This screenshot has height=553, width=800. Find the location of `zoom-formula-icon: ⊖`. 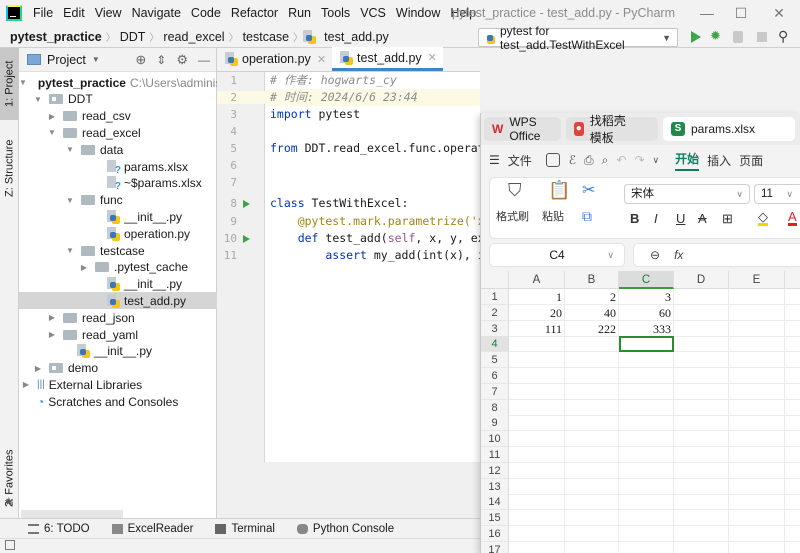

zoom-formula-icon: ⊖ is located at coordinates (655, 255).